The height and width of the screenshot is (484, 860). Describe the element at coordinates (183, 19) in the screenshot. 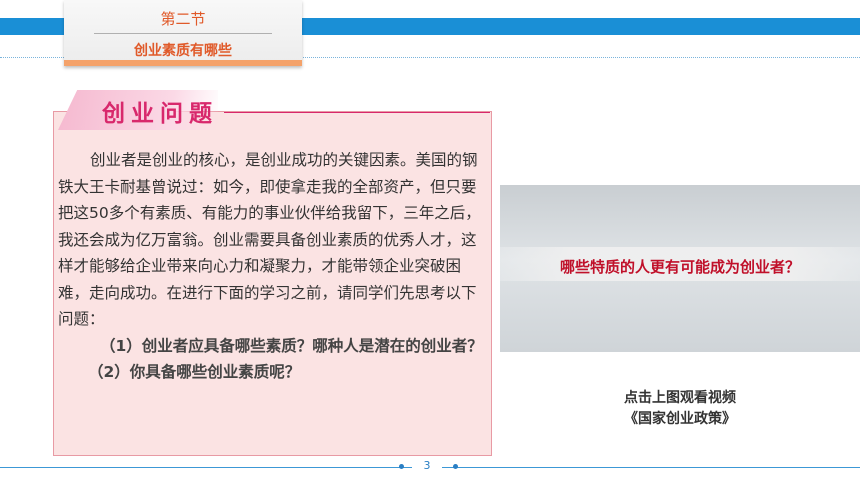

I see `section-number: 第二节` at that location.